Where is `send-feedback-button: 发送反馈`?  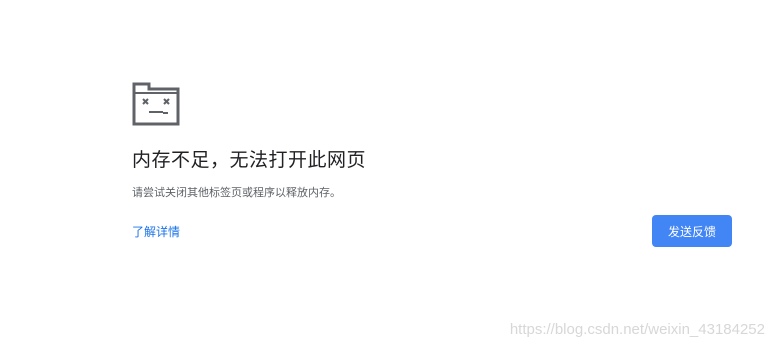
send-feedback-button: 发送反馈 is located at coordinates (692, 231).